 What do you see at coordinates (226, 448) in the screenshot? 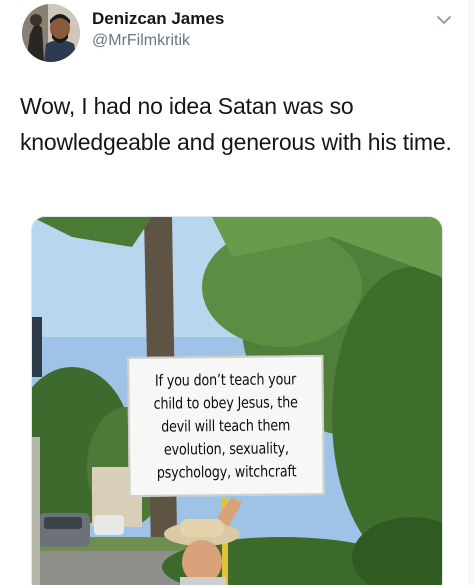
I see `sign-line: evolution, sexuality,` at bounding box center [226, 448].